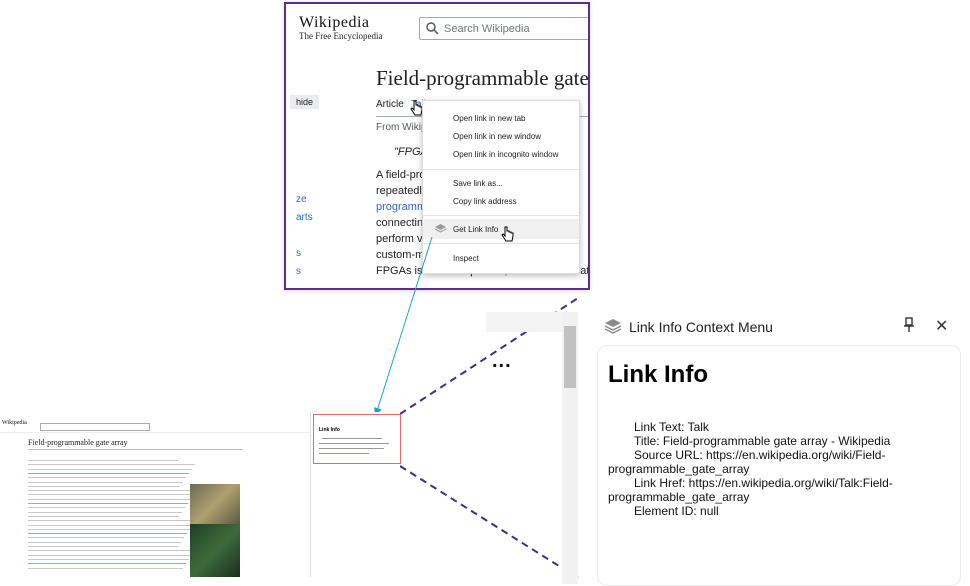 The height and width of the screenshot is (586, 970). Describe the element at coordinates (485, 201) in the screenshot. I see `menu-copy-link: Copy link address` at that location.